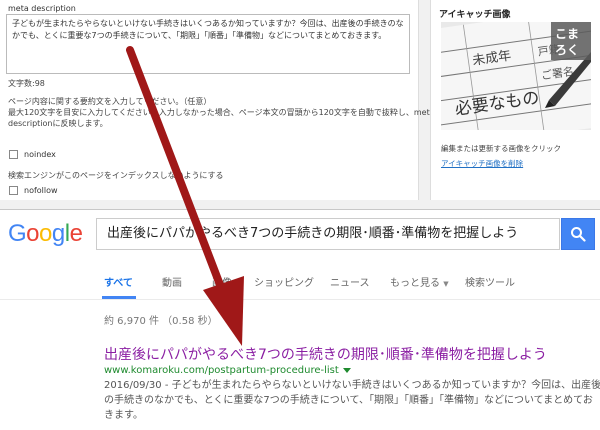 This screenshot has height=430, width=600. I want to click on noindex-checkbox-row: noindex, so click(32, 154).